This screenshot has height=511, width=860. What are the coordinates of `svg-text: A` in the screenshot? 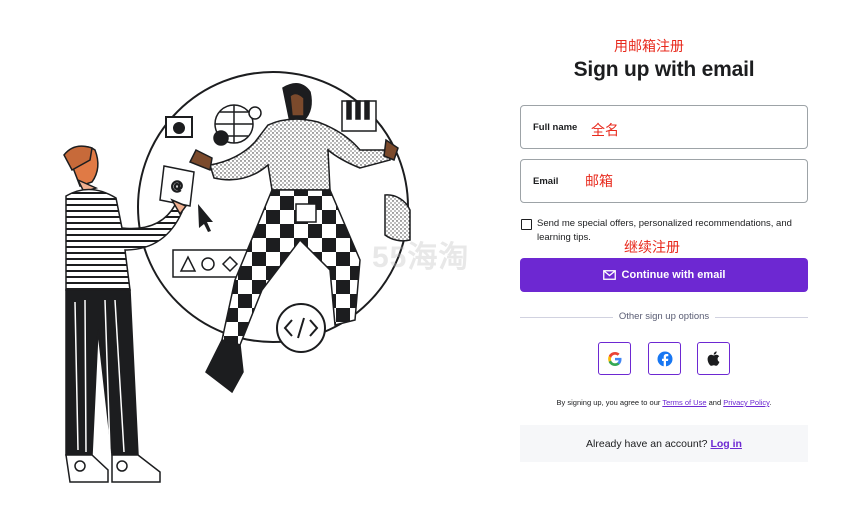 It's located at (221, 139).